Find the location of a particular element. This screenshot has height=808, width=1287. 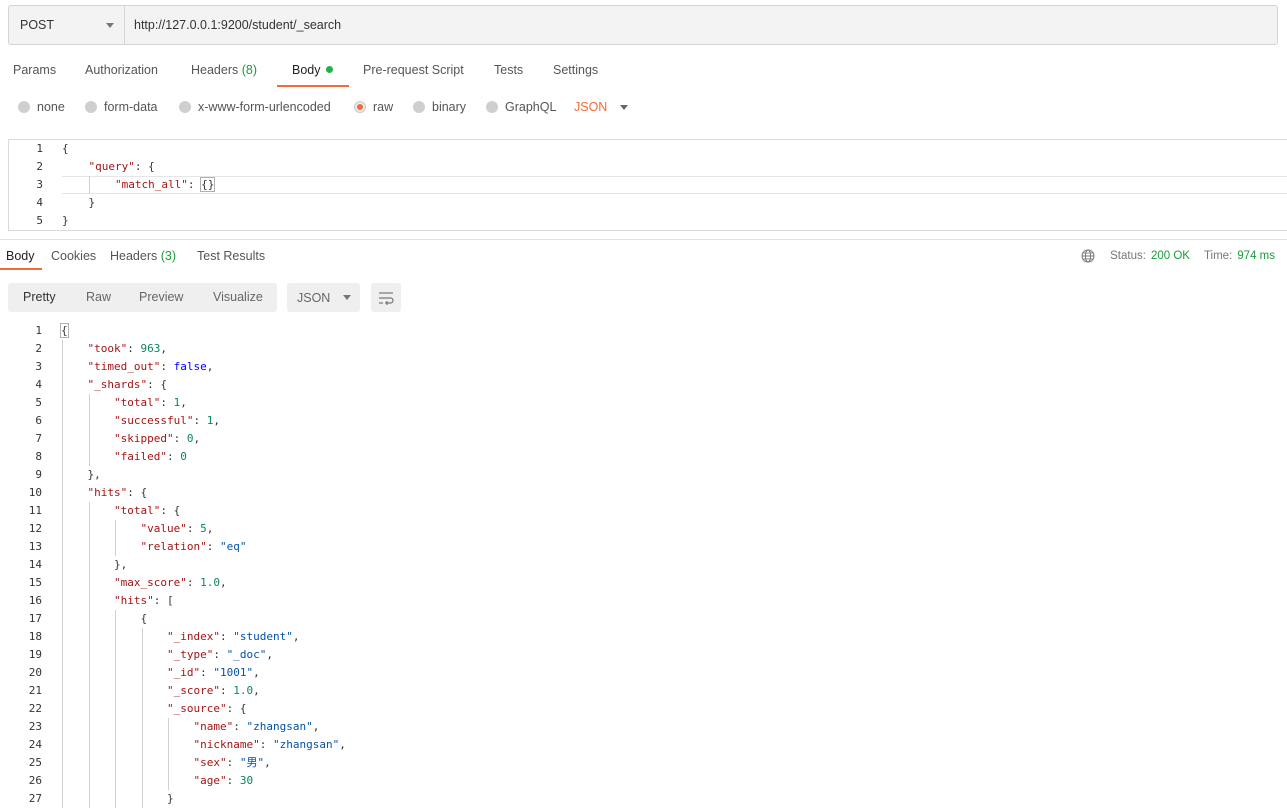

line-number: 16 is located at coordinates (35, 600).